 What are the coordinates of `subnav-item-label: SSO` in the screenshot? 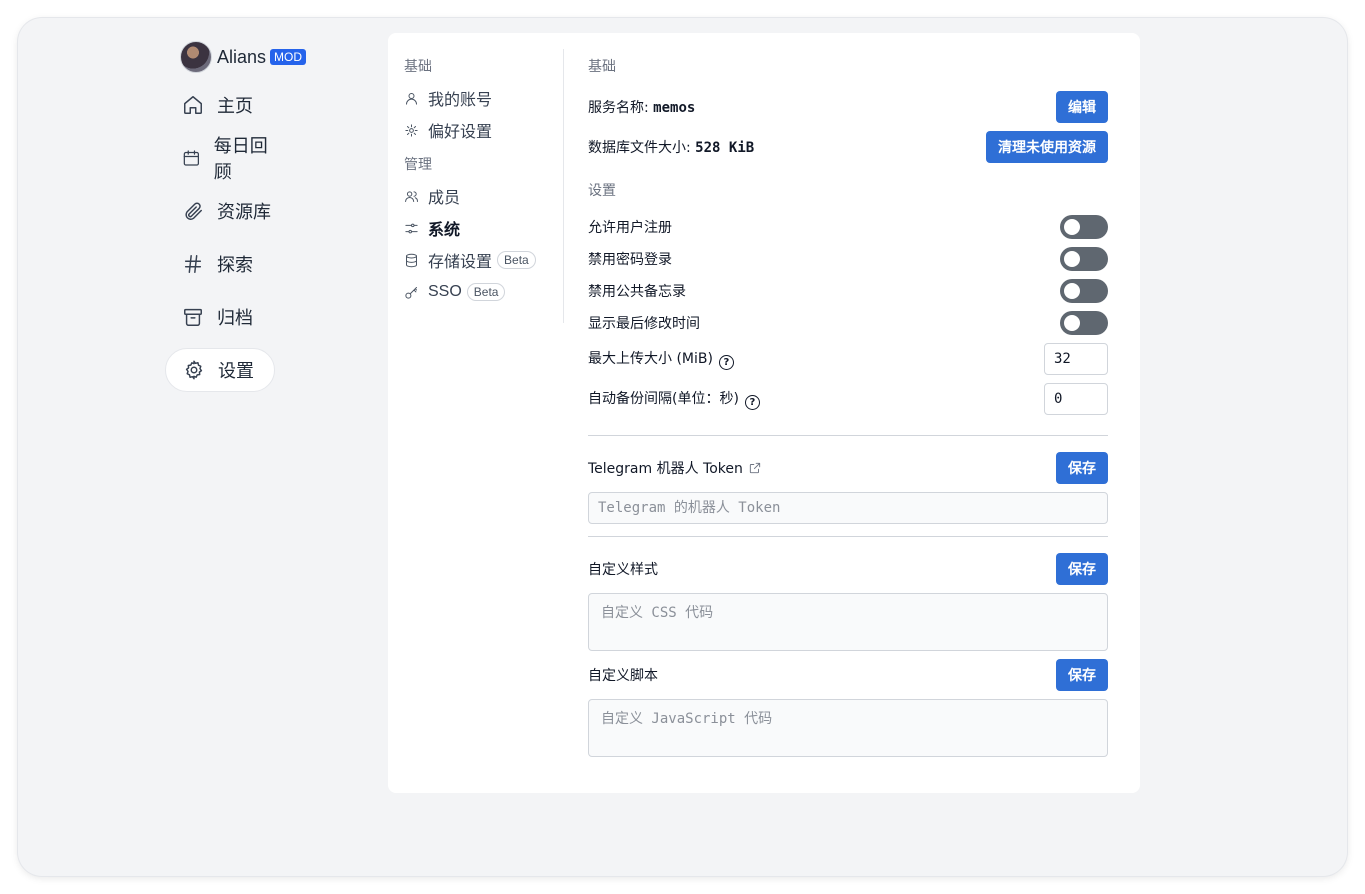 It's located at (445, 291).